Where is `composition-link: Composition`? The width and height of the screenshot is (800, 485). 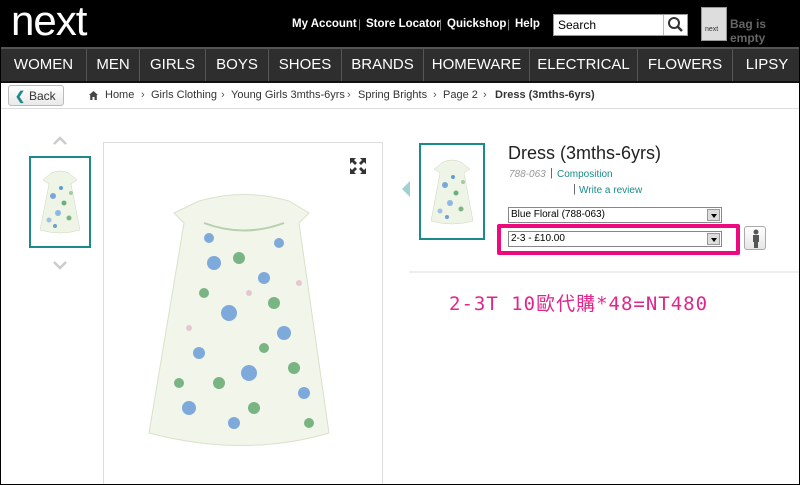 composition-link: Composition is located at coordinates (585, 174).